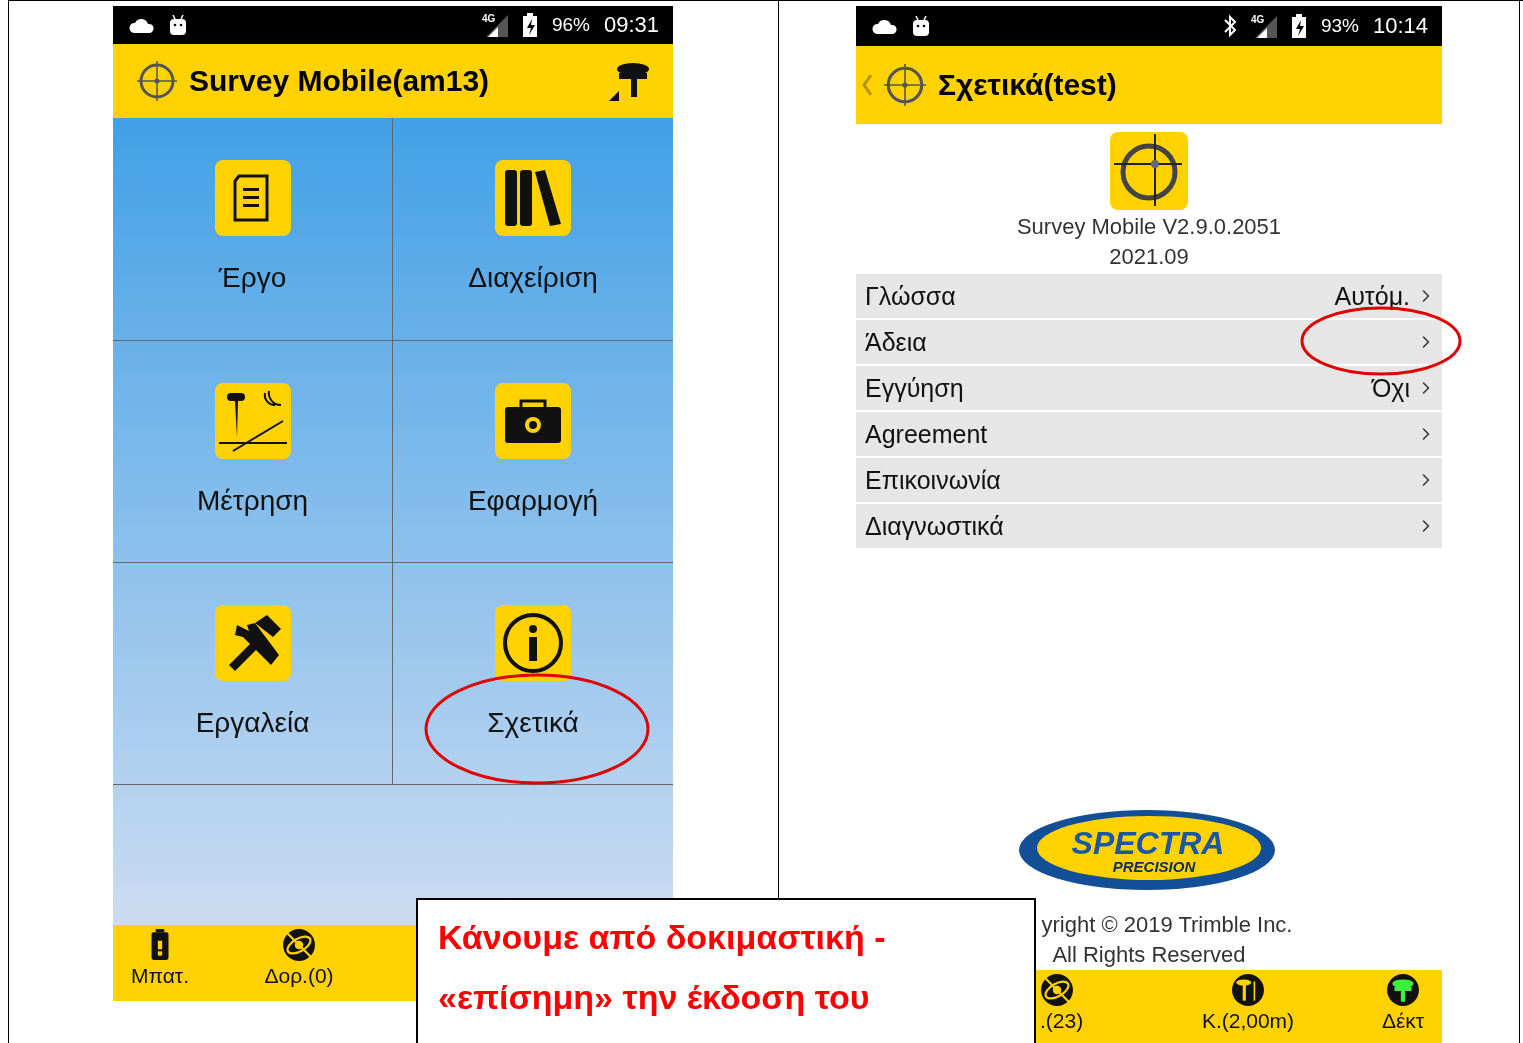 The height and width of the screenshot is (1043, 1523). I want to click on callout-text: «επίσημη» την έκδοση του, so click(654, 997).